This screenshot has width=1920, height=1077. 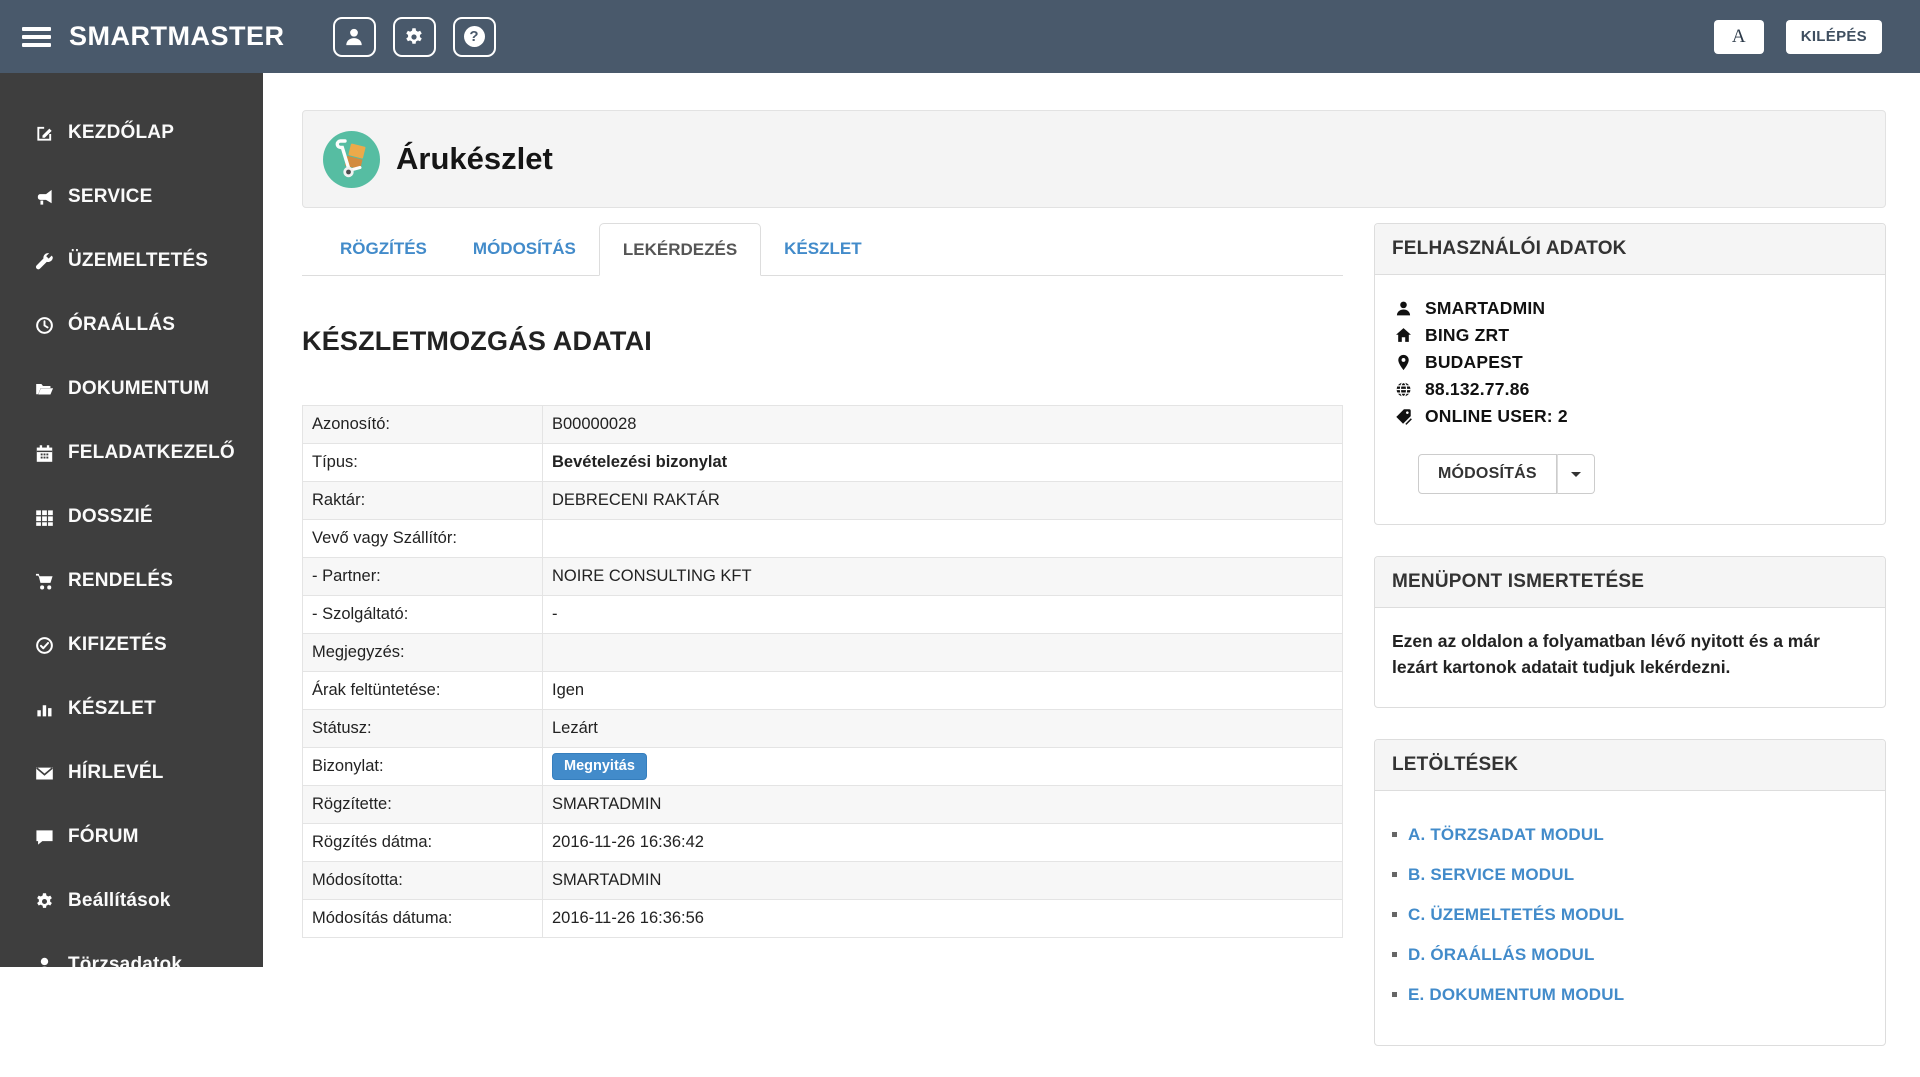 I want to click on row-label: Módosítás dátuma:, so click(x=423, y=919).